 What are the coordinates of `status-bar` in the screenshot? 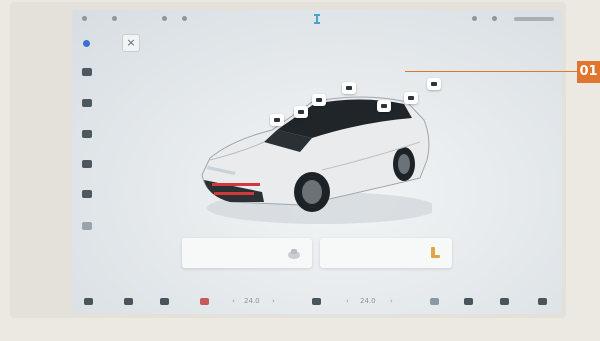 It's located at (317, 20).